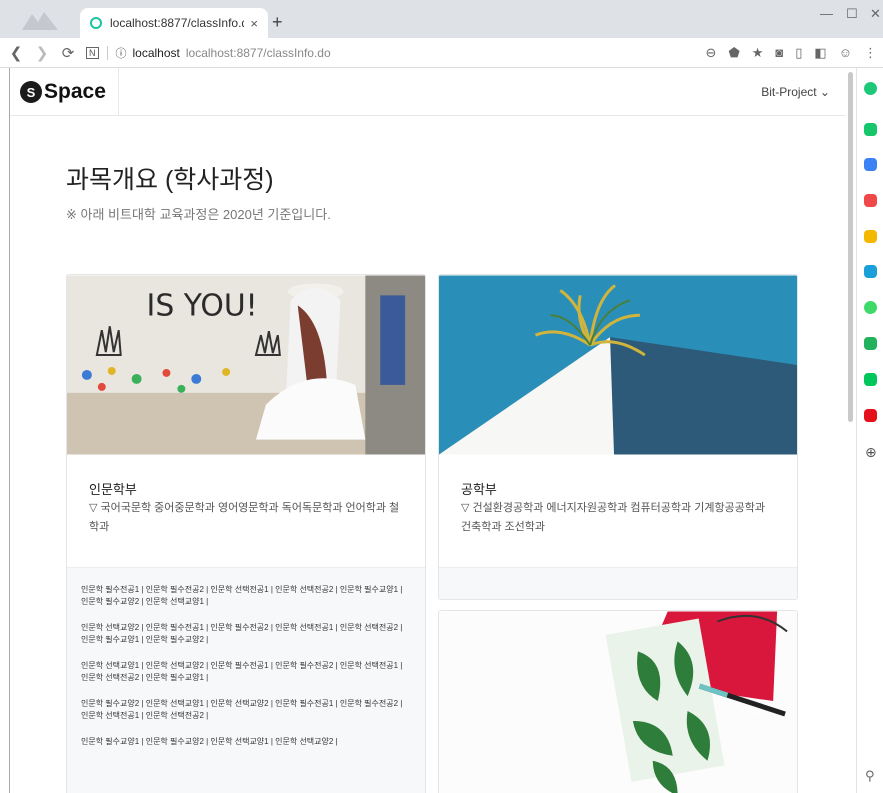  I want to click on minimize-icon: —, so click(826, 13).